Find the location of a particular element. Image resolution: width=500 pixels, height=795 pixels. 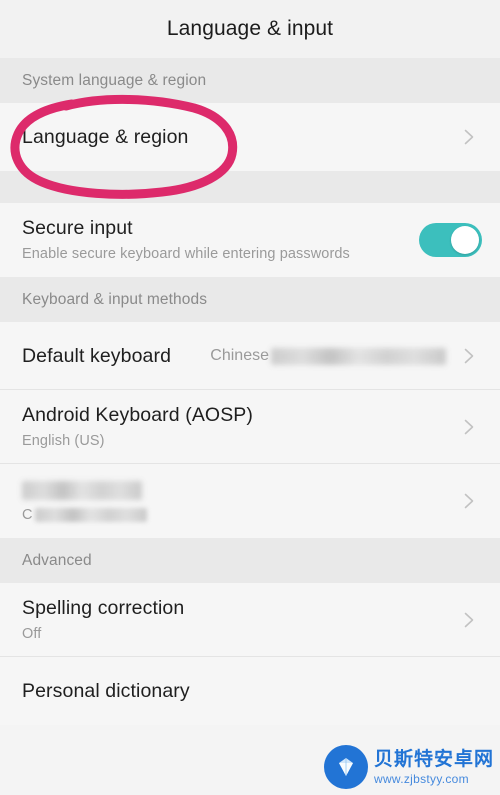

row-android-keyboard-aosp-title: Android Keyboard (AOSP) is located at coordinates (137, 415).